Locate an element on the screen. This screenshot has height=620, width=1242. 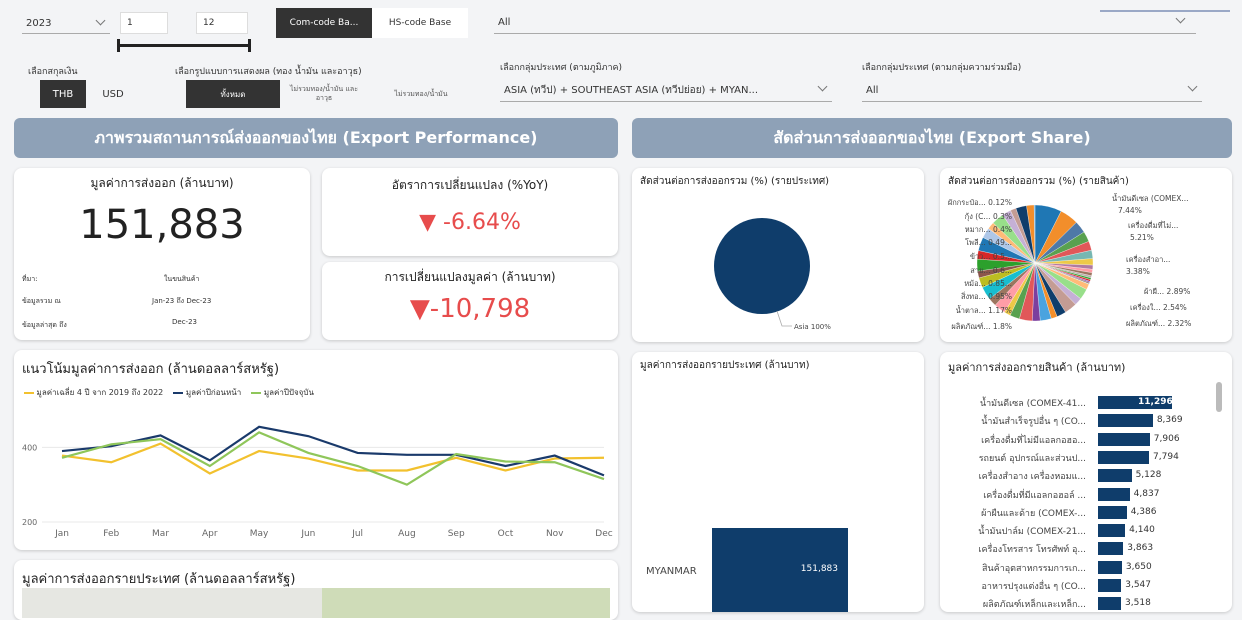
product-bar-value: 3,863 is located at coordinates (1140, 548).